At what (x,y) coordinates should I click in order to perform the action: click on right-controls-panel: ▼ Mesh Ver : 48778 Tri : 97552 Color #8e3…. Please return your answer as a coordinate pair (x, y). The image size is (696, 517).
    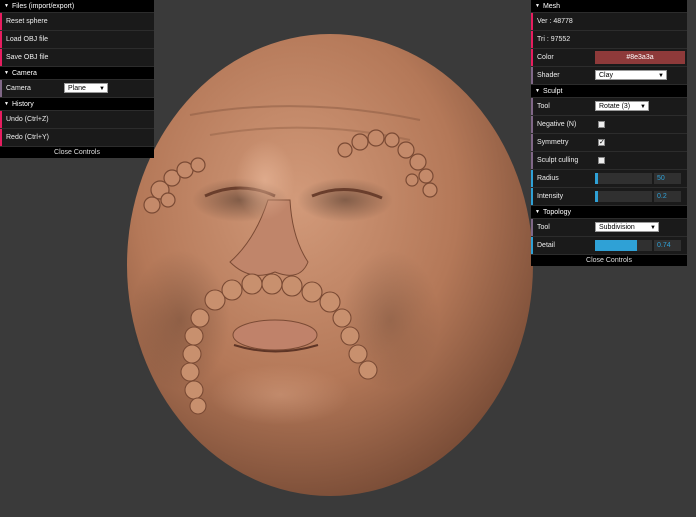
    Looking at the image, I should click on (609, 133).